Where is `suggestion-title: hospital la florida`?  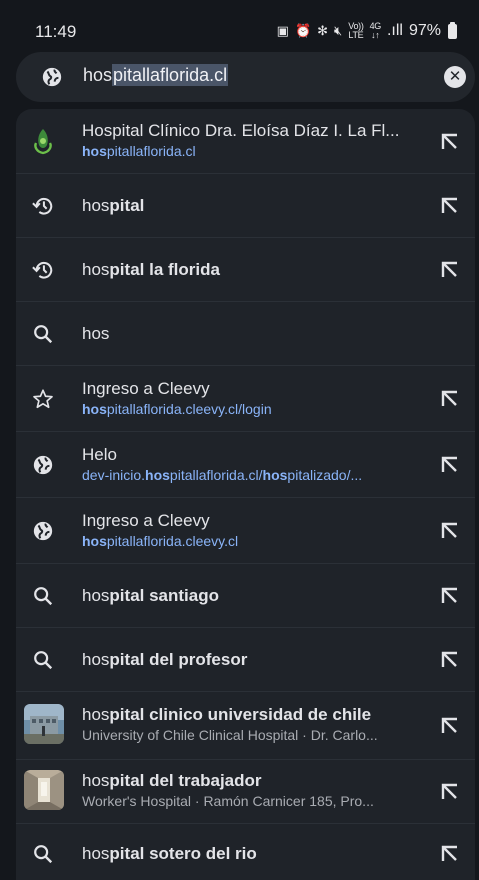
suggestion-title: hospital la florida is located at coordinates (151, 269).